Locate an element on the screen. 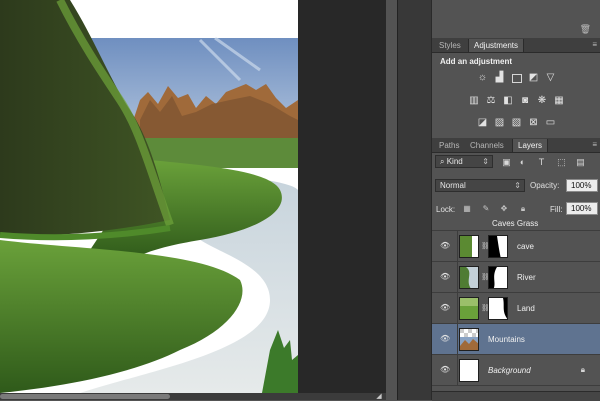  background-thumbnail is located at coordinates (469, 370).